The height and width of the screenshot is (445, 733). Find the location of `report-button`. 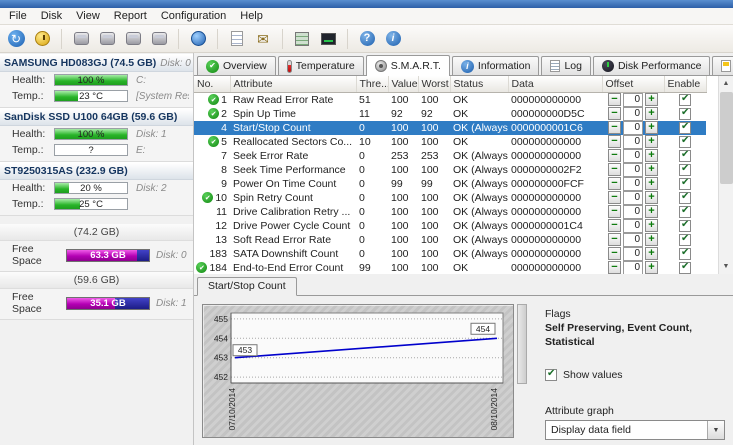

report-button is located at coordinates (237, 39).